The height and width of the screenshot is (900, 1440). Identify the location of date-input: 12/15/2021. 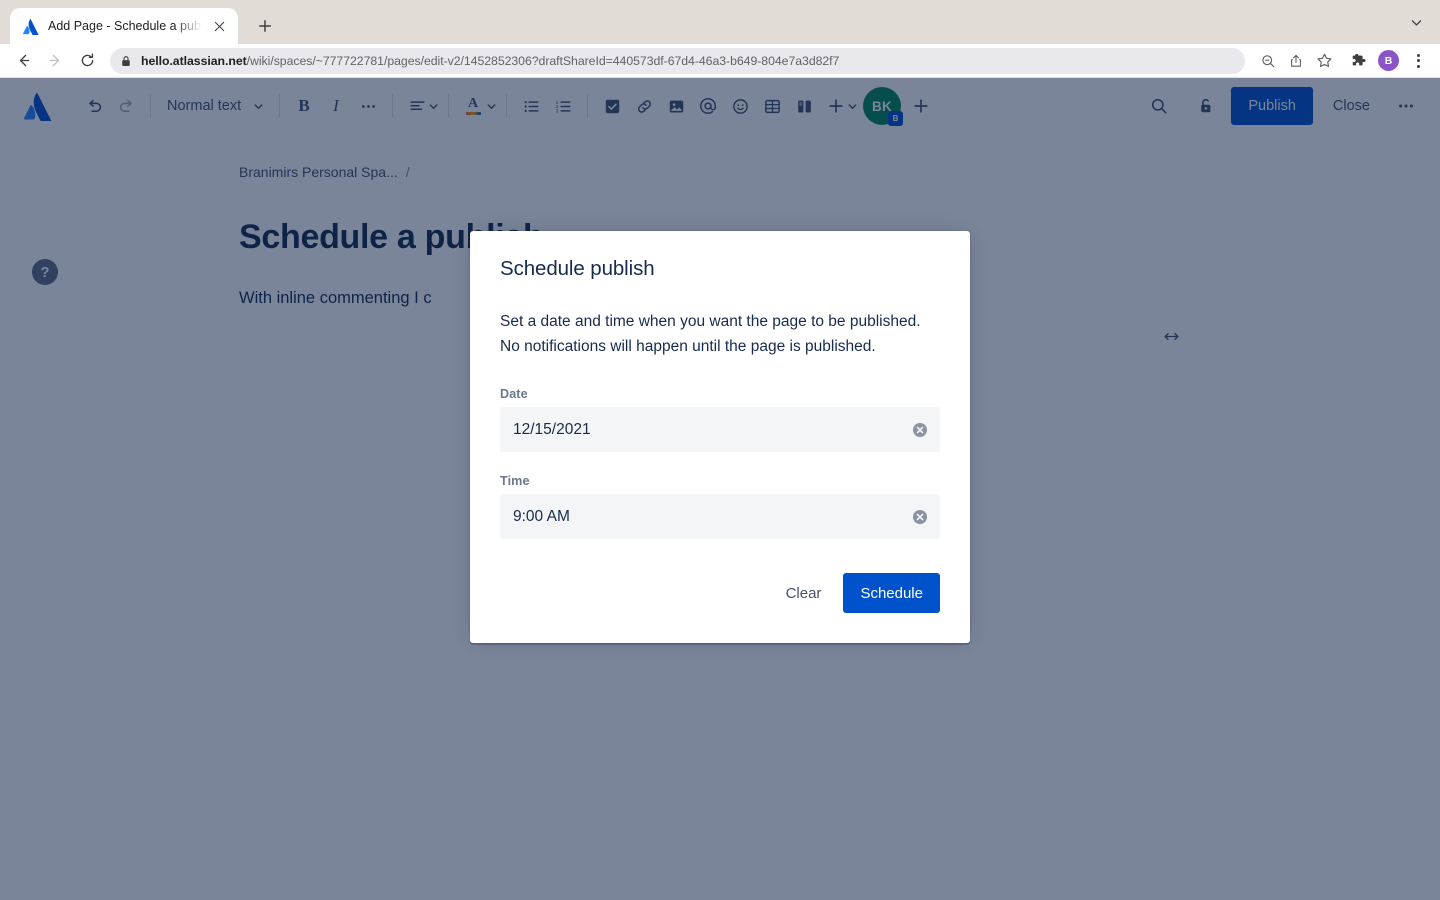
(720, 430).